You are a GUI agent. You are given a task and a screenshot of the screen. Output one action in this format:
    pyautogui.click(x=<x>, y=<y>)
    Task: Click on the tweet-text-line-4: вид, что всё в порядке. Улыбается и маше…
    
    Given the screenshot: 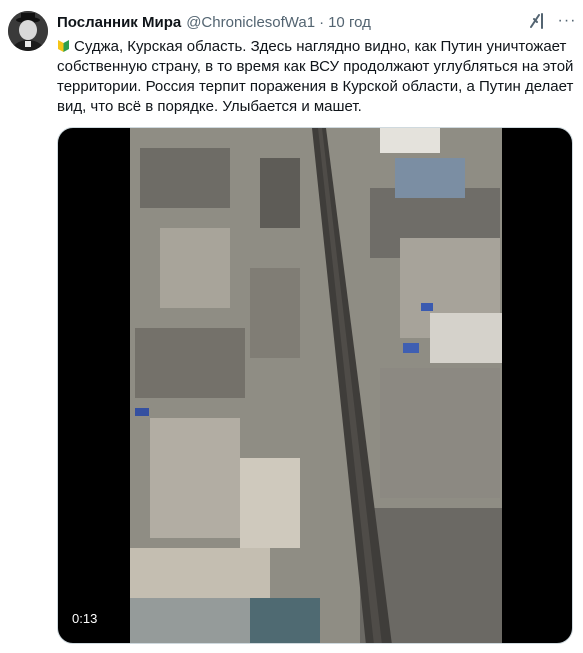 What is the action you would take?
    pyautogui.click(x=209, y=106)
    